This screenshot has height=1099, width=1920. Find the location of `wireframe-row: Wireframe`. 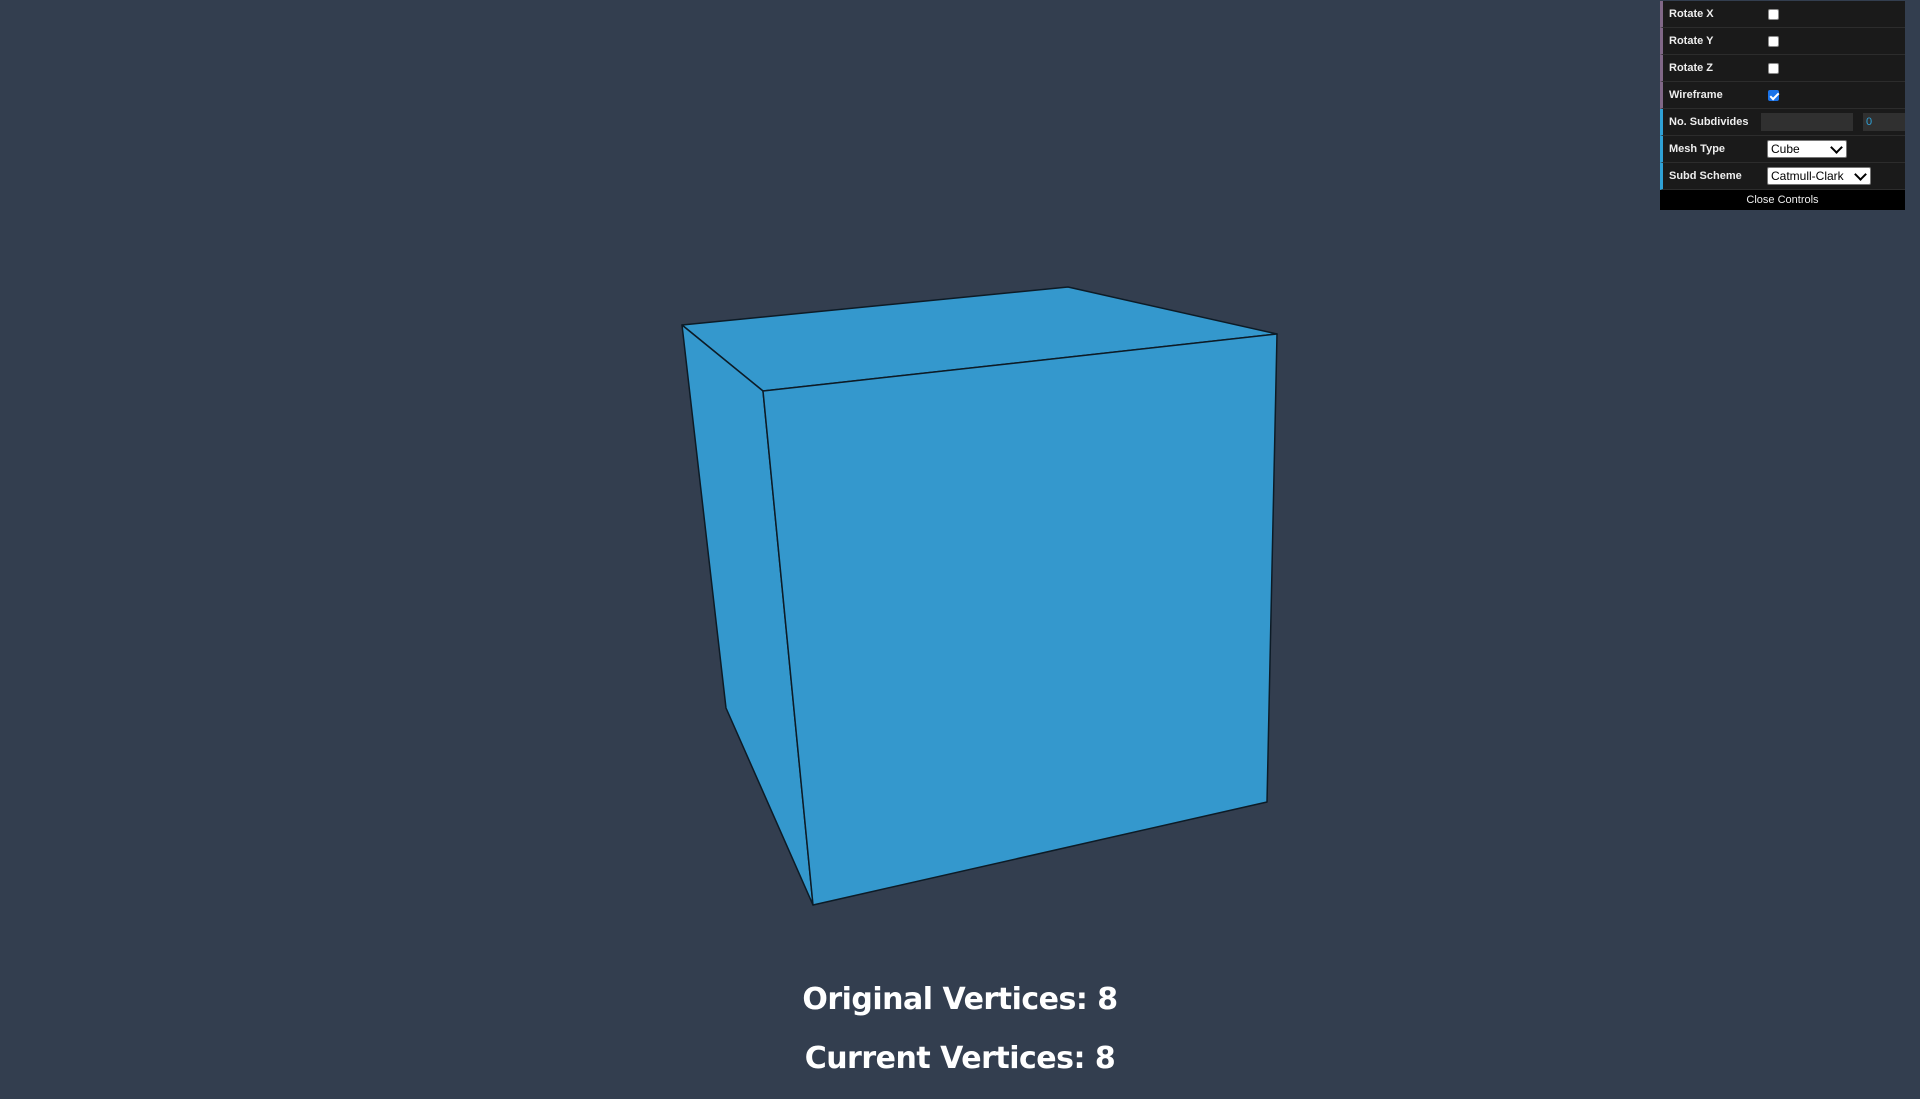

wireframe-row: Wireframe is located at coordinates (1782, 95).